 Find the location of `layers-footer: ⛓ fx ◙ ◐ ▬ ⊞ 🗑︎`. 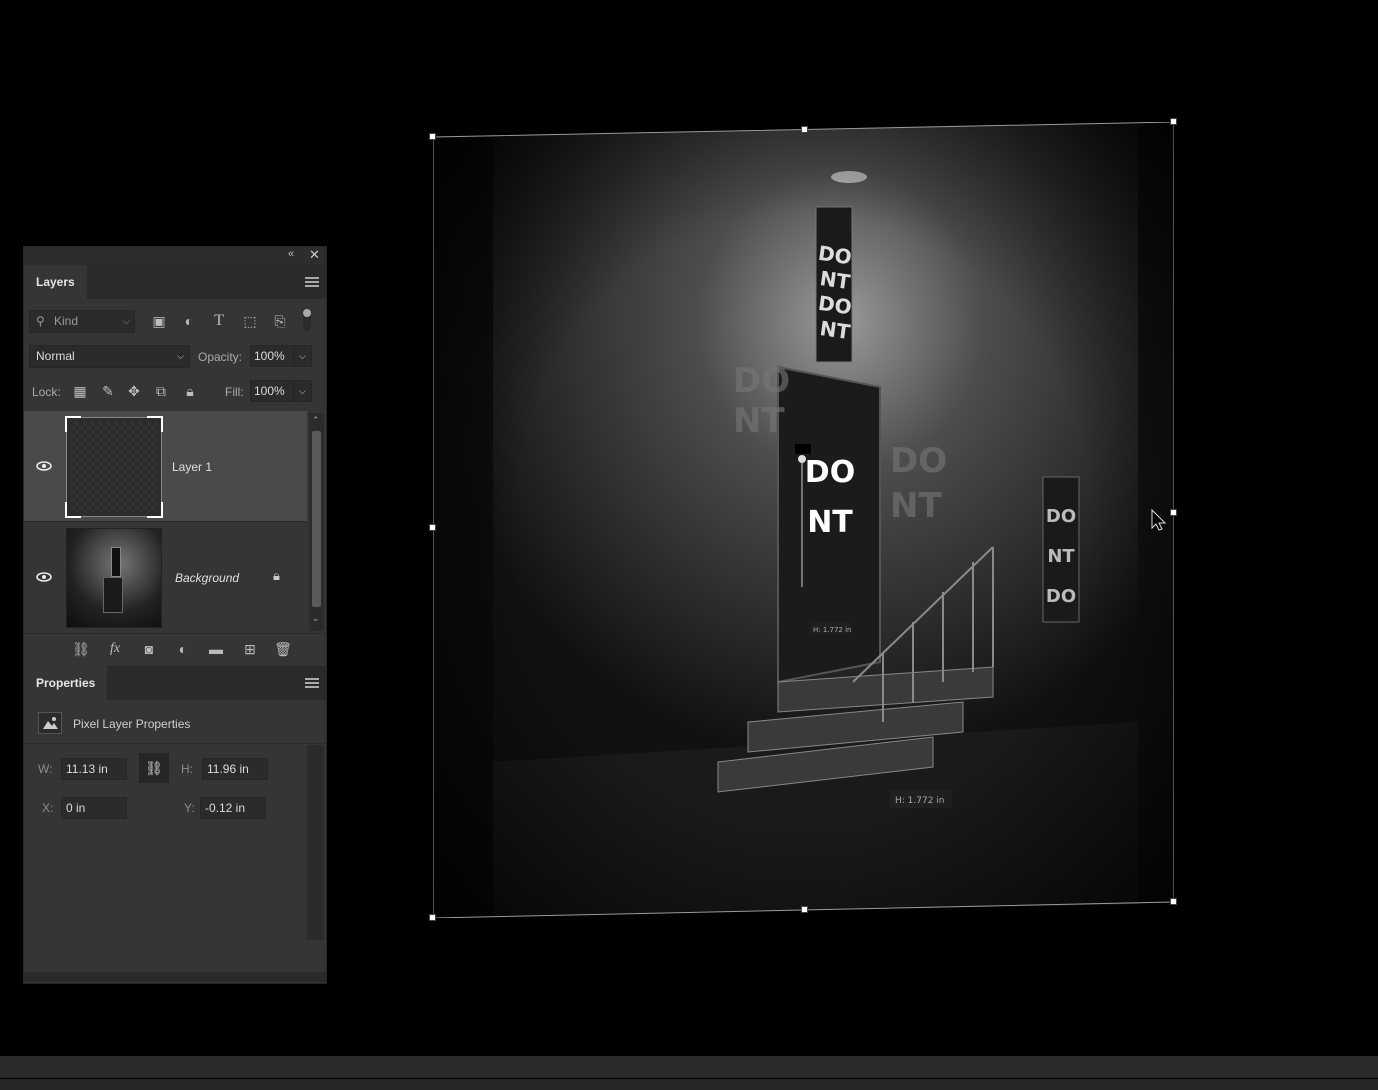

layers-footer: ⛓ fx ◙ ◐ ▬ ⊞ 🗑︎ is located at coordinates (175, 648).